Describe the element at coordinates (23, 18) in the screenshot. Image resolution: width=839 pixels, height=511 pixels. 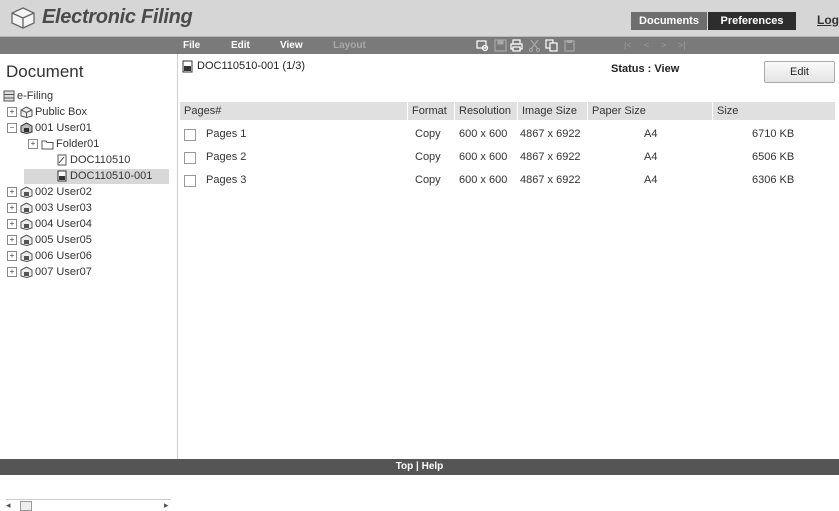
I see `logo-icon` at that location.